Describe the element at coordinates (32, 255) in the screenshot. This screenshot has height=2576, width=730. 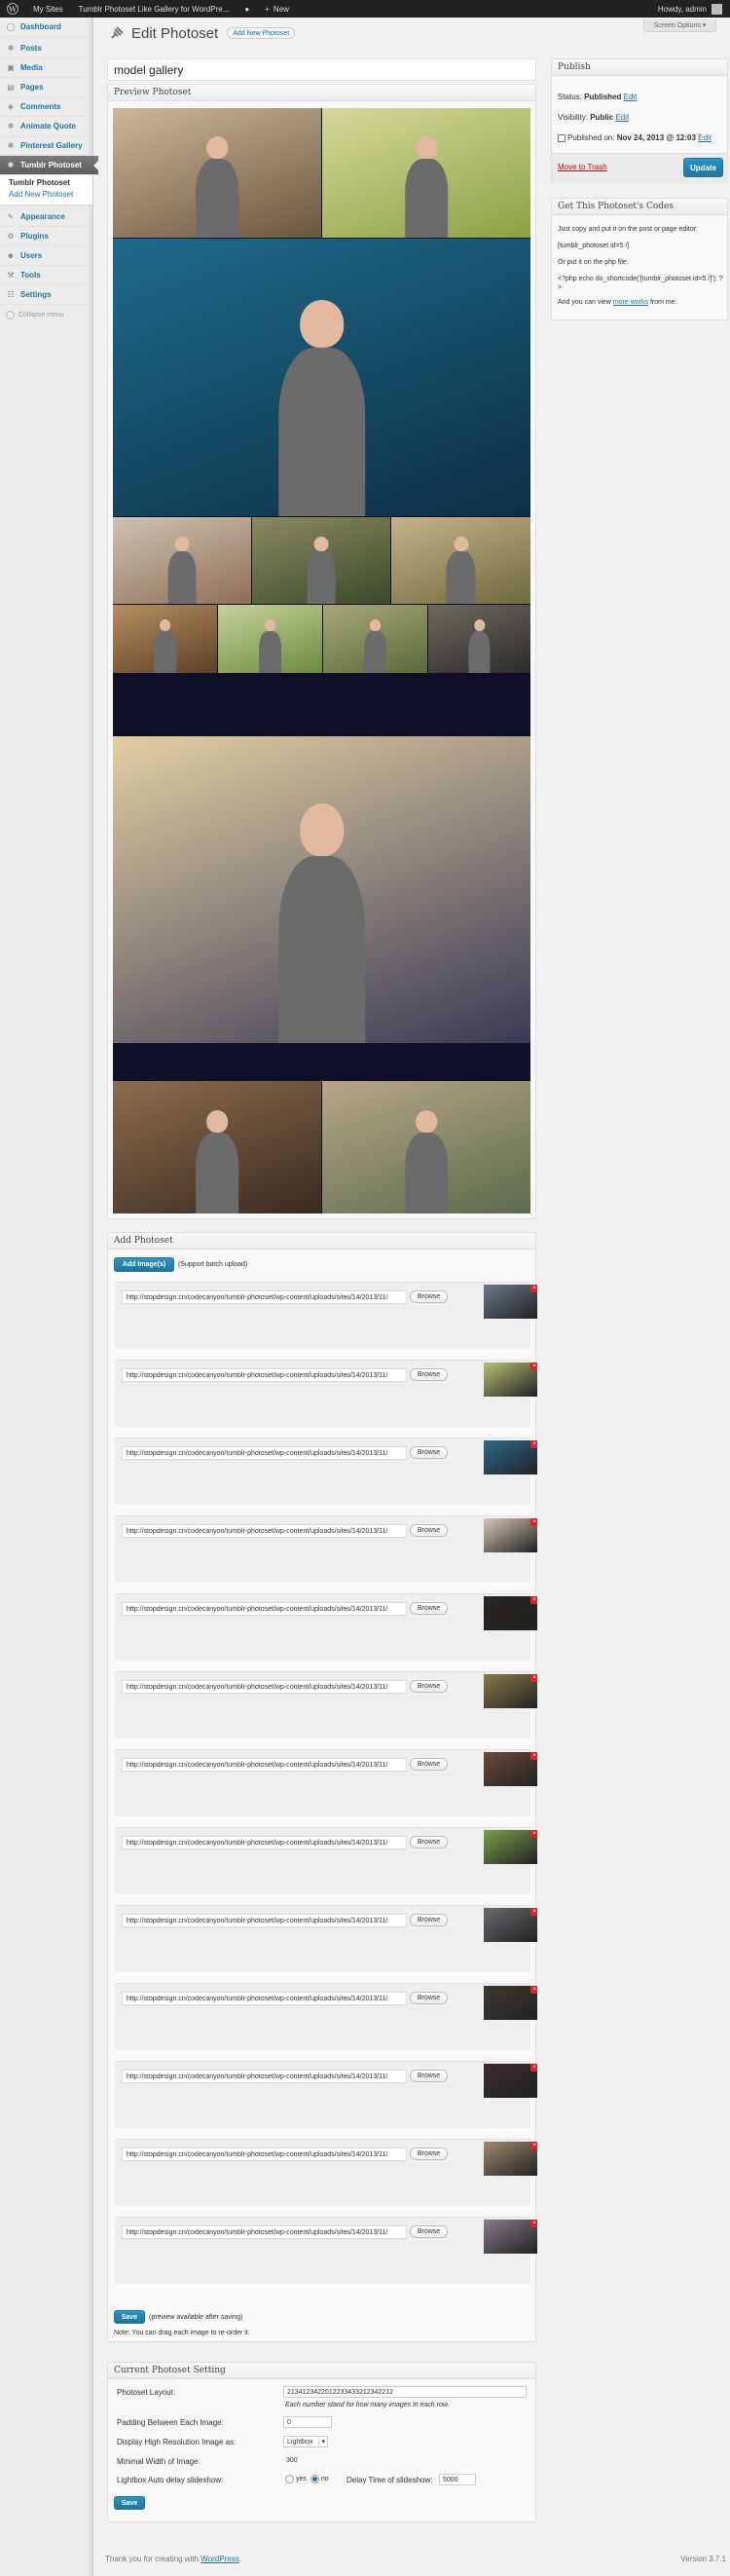
I see `menu-label: Users` at that location.